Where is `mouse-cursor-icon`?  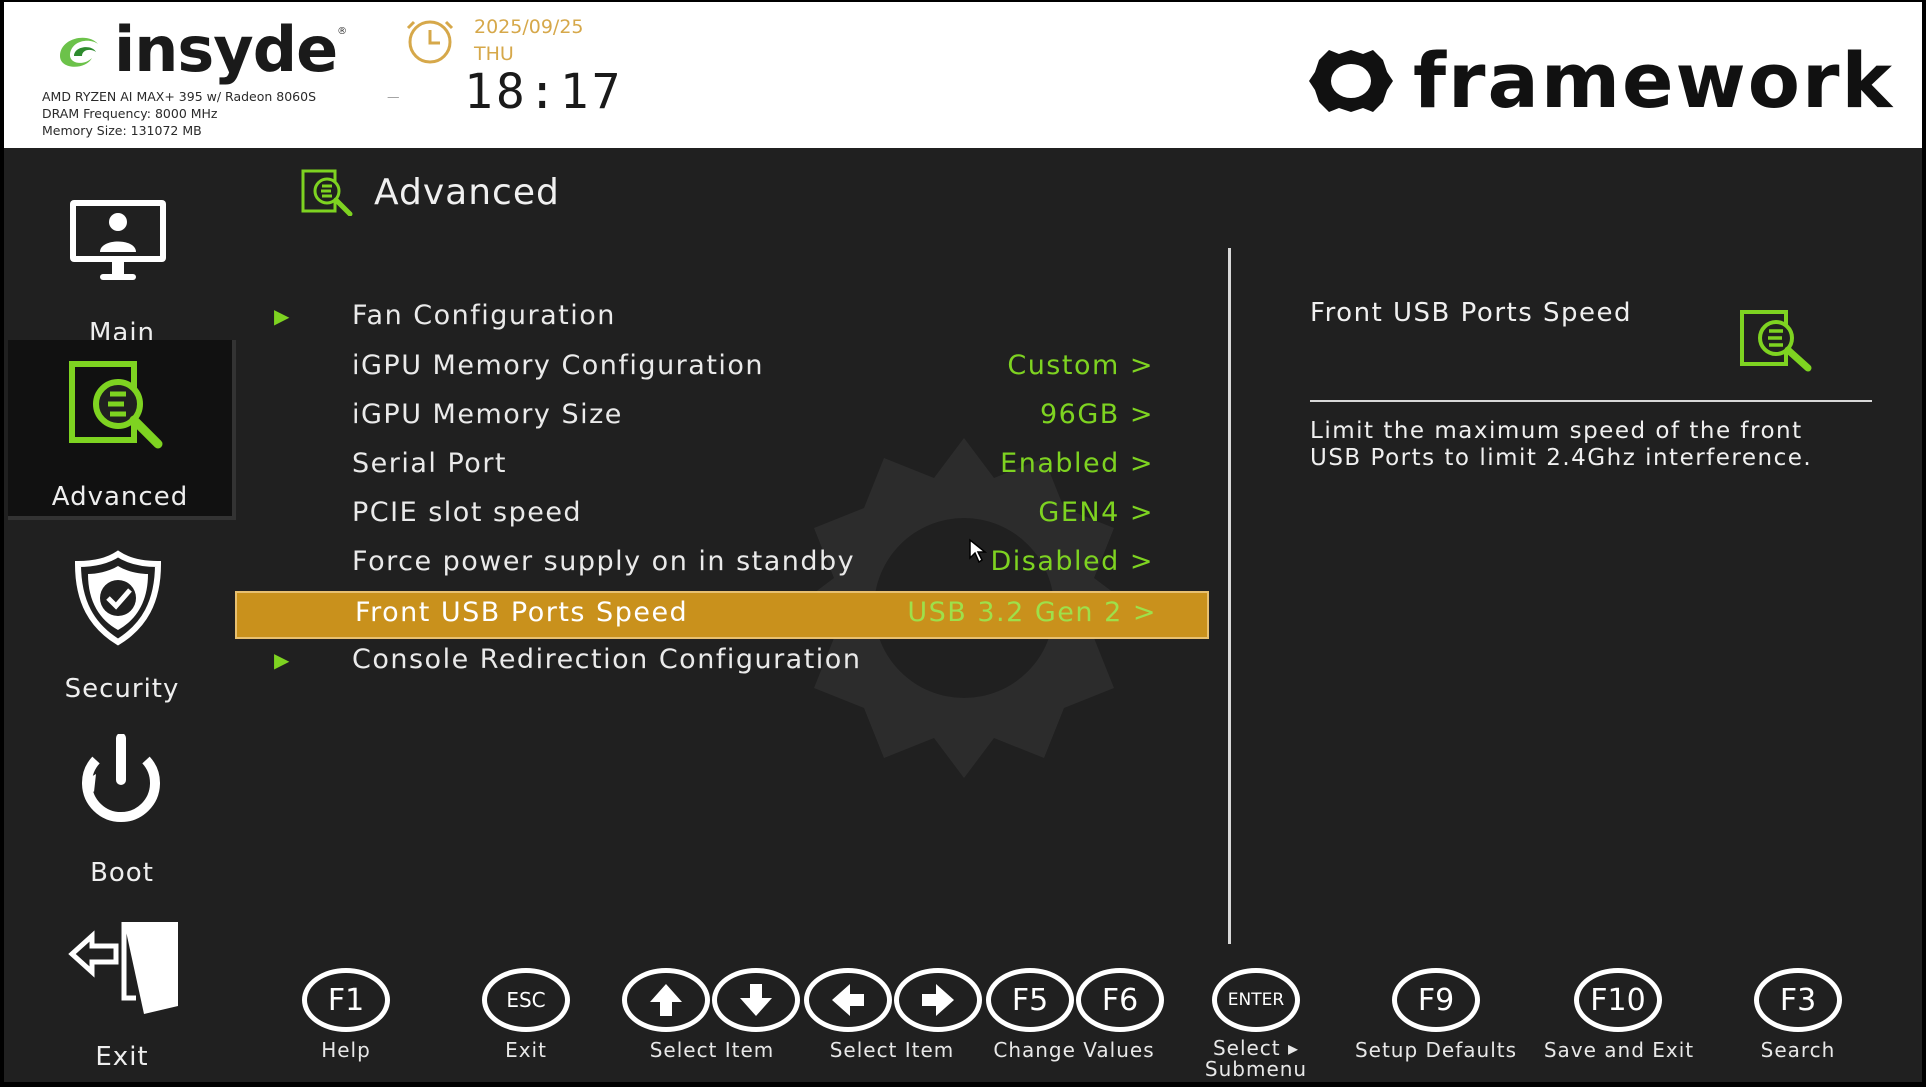
mouse-cursor-icon is located at coordinates (978, 551).